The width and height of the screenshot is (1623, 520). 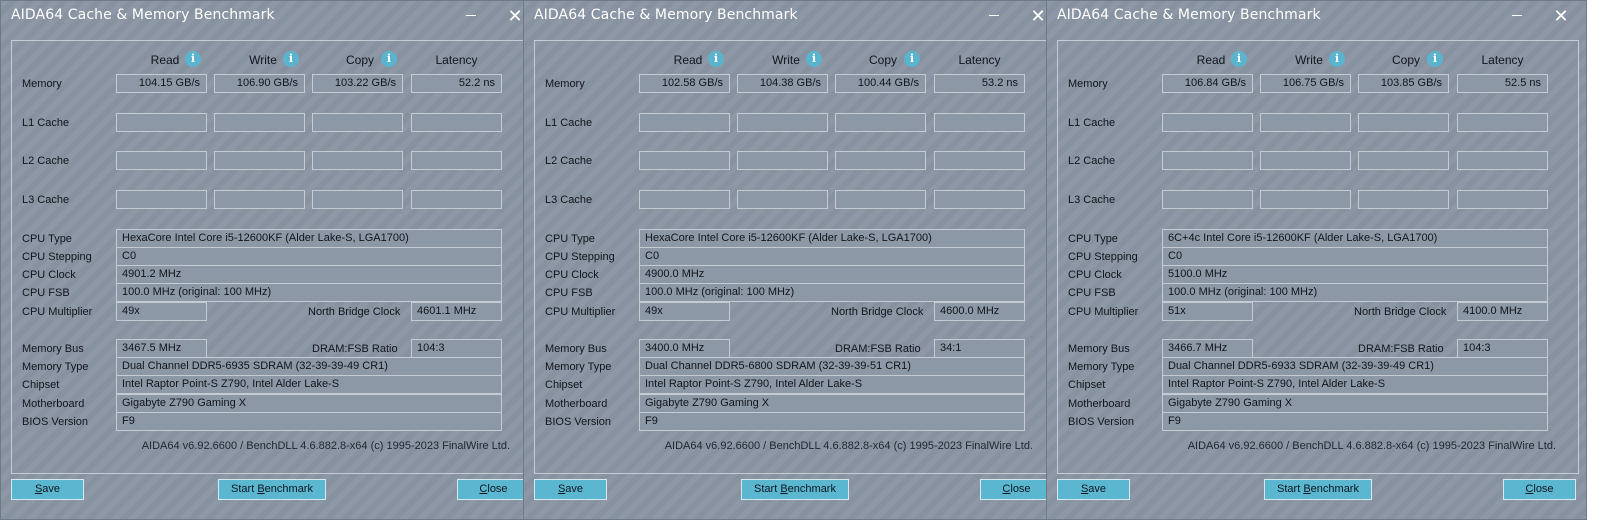 I want to click on l1-write-value, so click(x=1305, y=122).